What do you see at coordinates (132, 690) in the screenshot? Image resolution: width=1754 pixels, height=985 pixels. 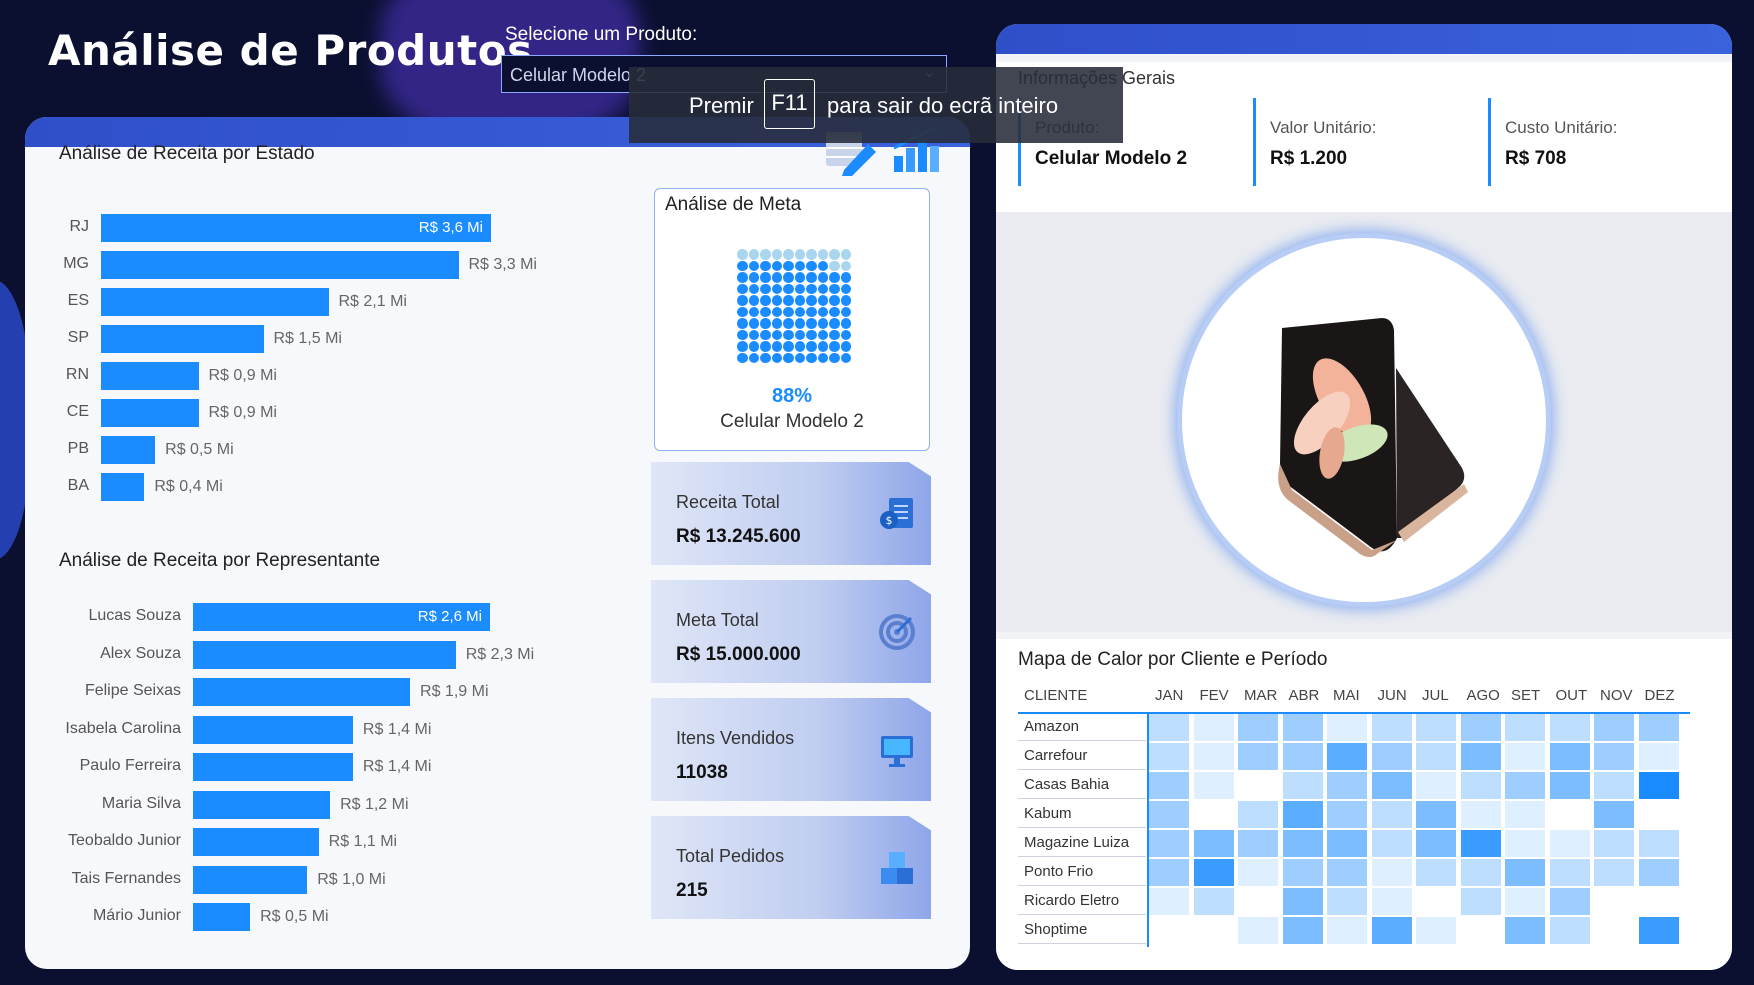 I see `bar-category-label: Felipe Seixas` at bounding box center [132, 690].